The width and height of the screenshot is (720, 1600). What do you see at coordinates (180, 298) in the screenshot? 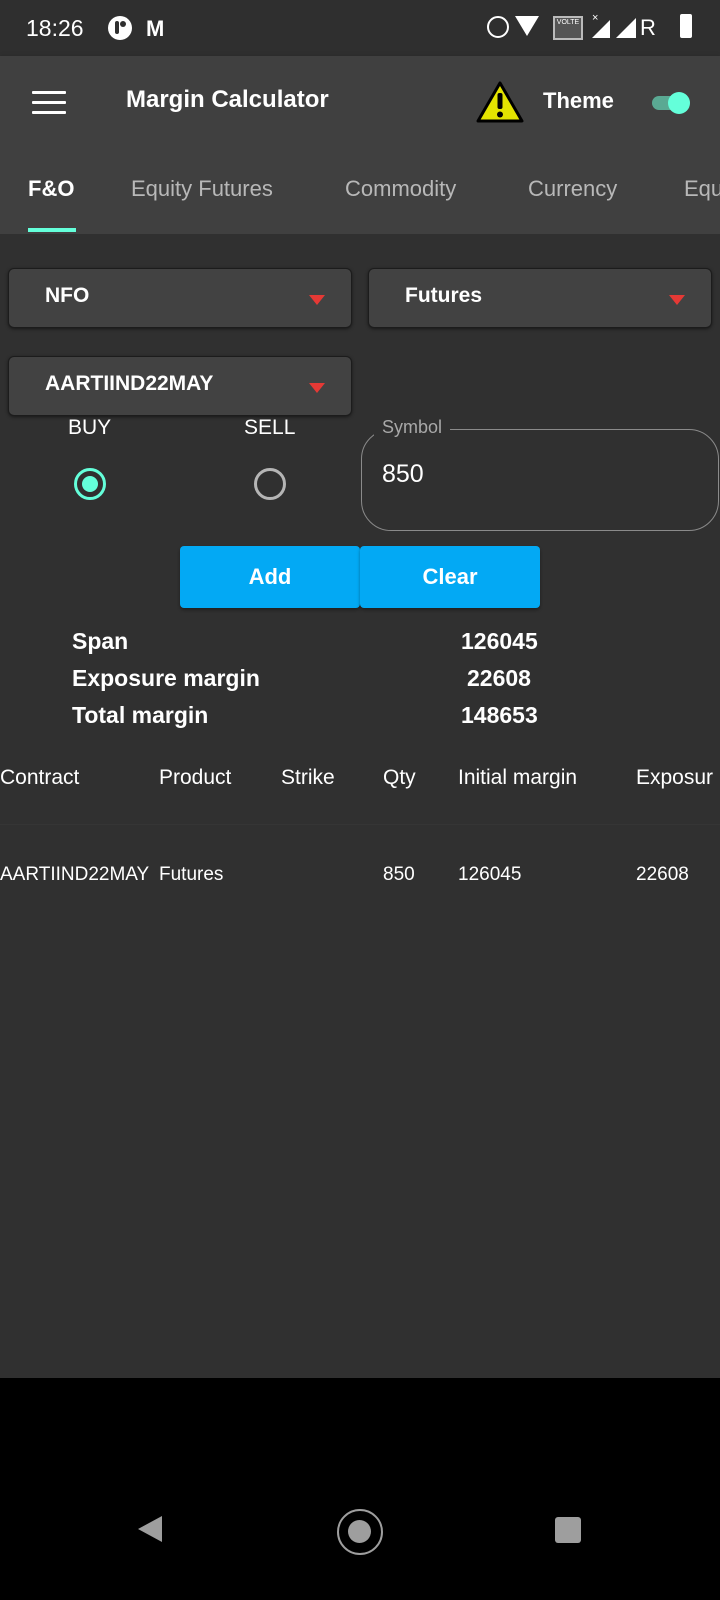
I see `exchange-dropdown: NFO` at bounding box center [180, 298].